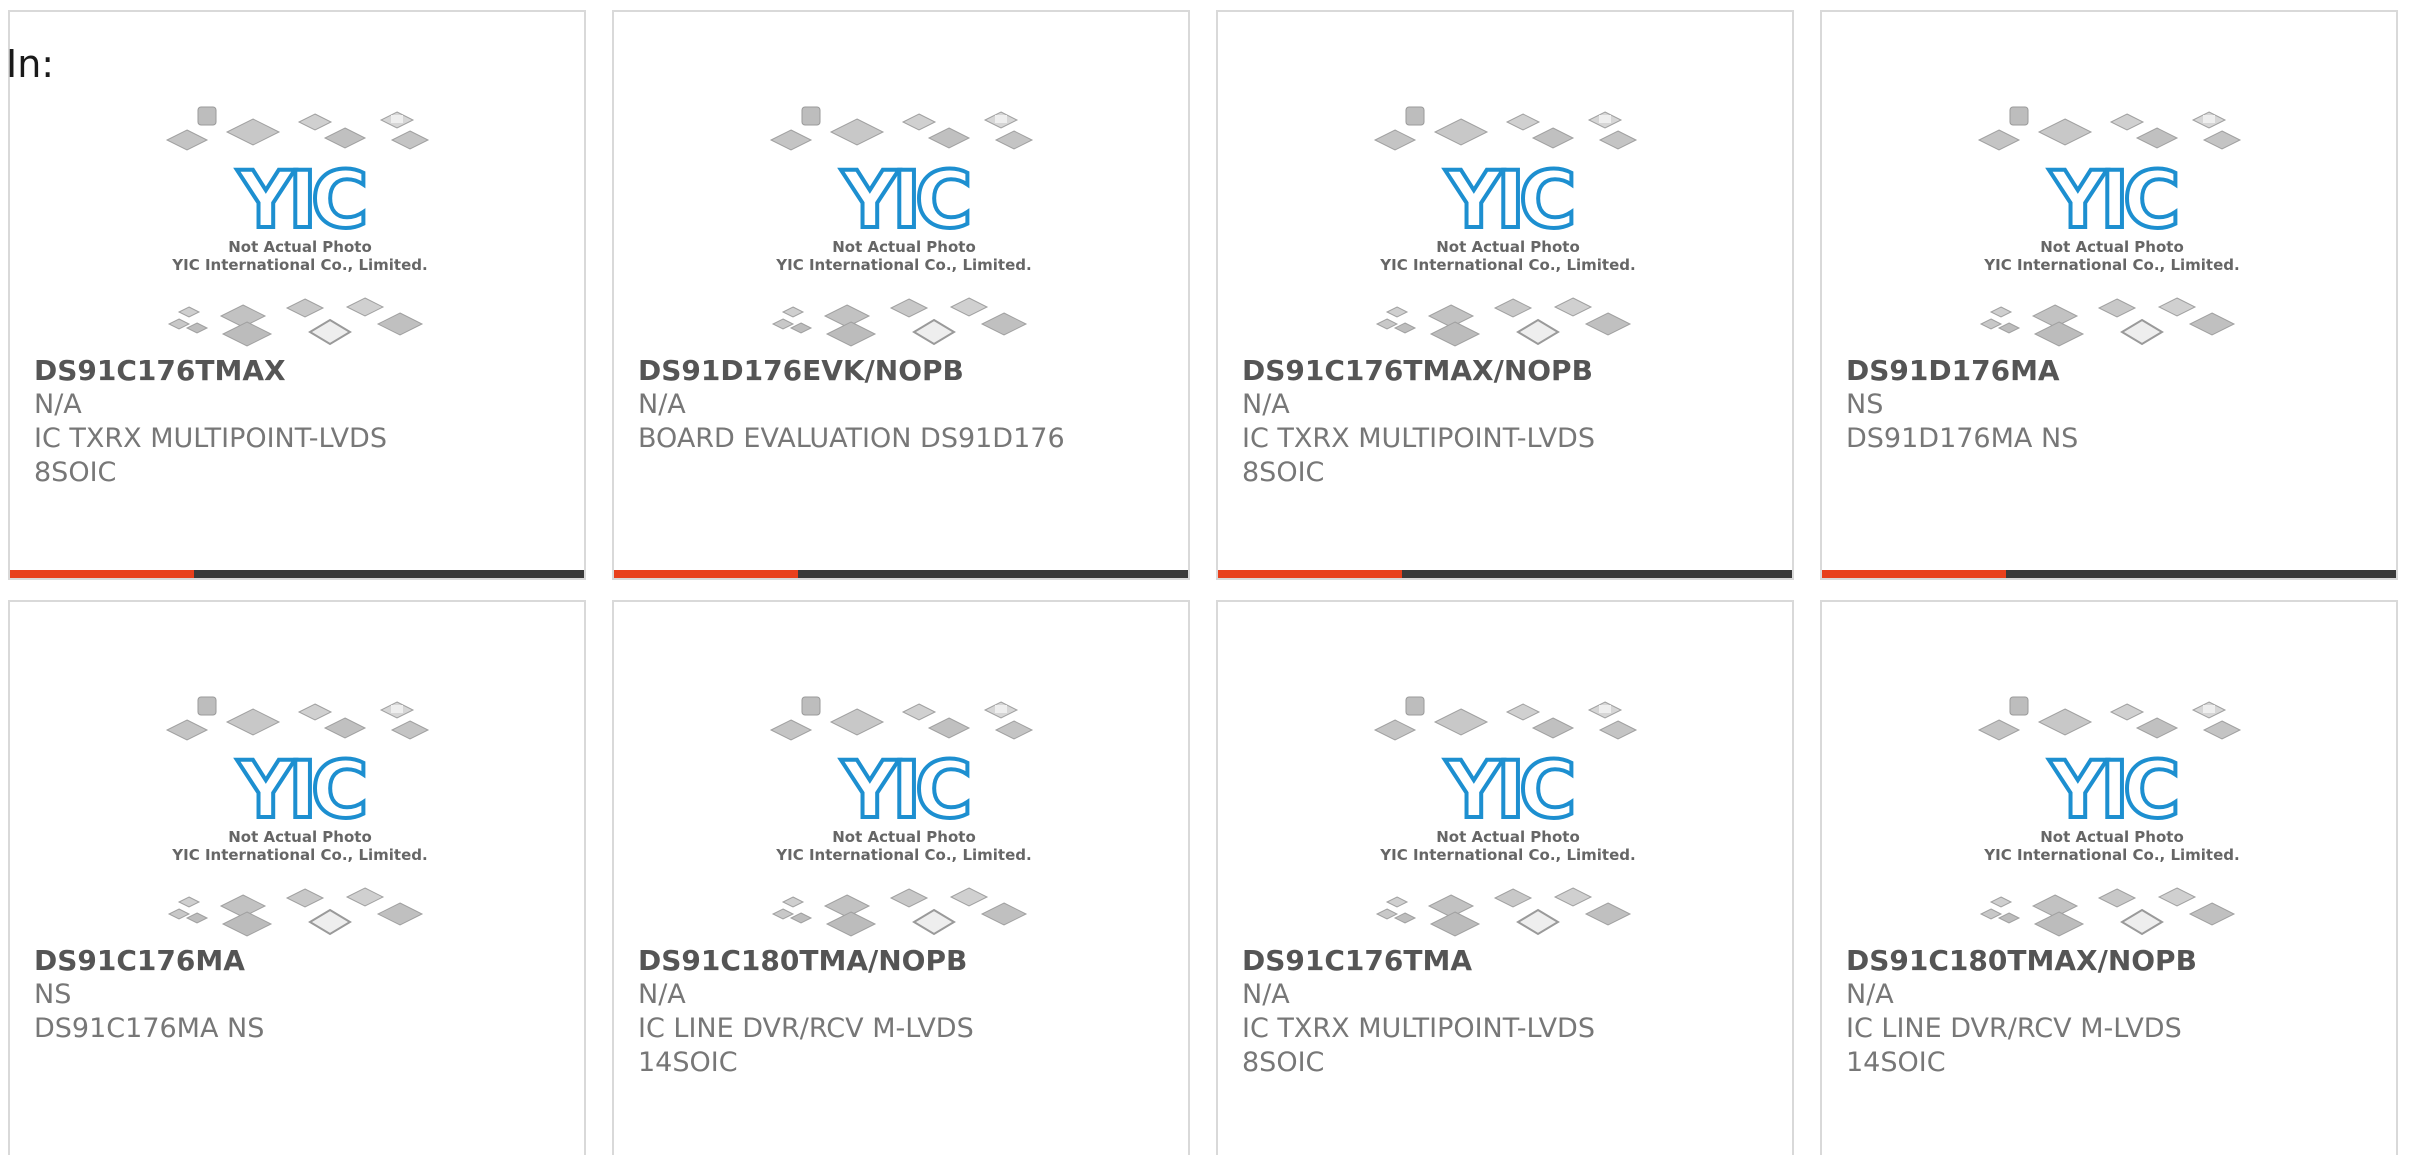  What do you see at coordinates (1962, 438) in the screenshot?
I see `description: DS91D176MA NS` at bounding box center [1962, 438].